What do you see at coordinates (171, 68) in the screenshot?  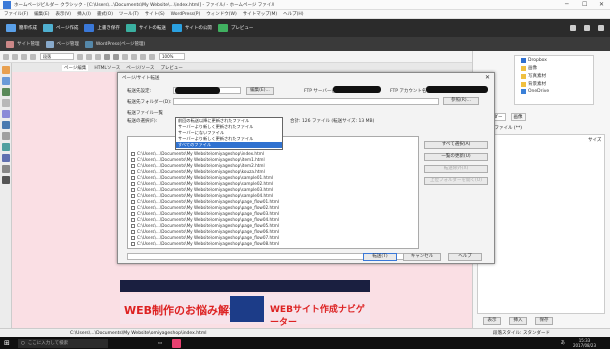 I see `tab-preview: プレビュー` at bounding box center [171, 68].